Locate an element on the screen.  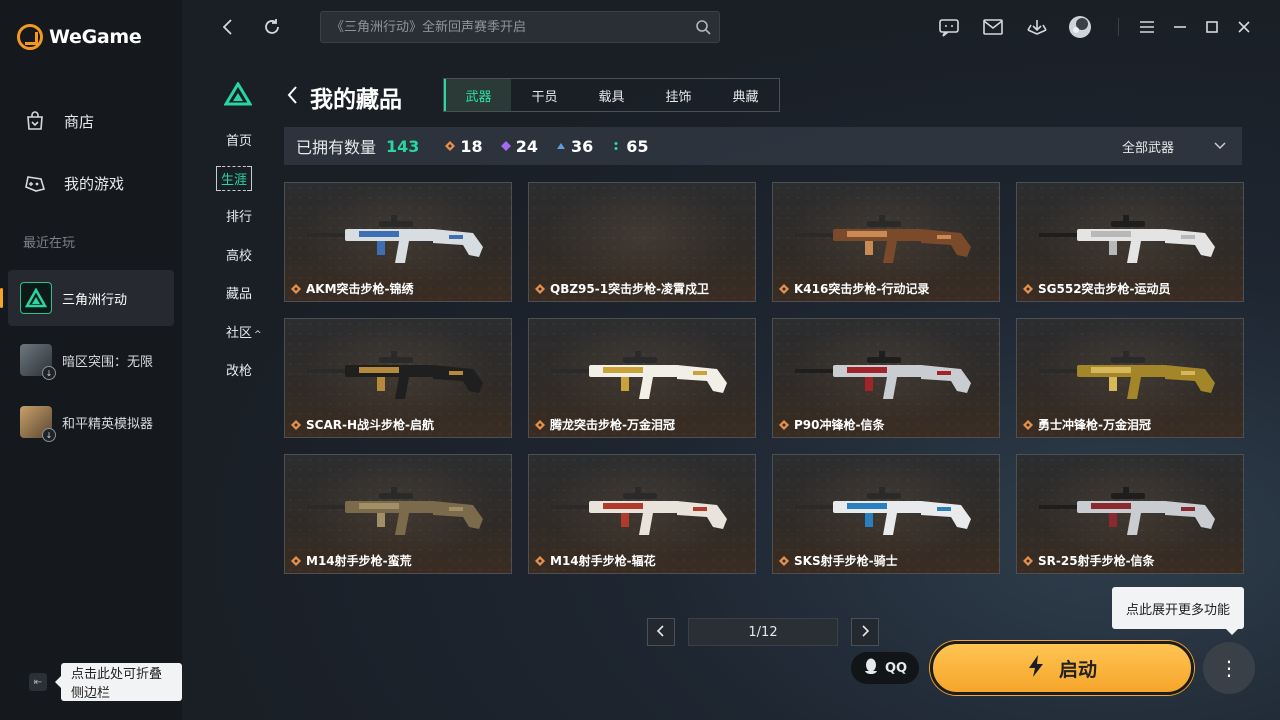
weapon-card: P90冲锋枪-信条 is located at coordinates (886, 378).